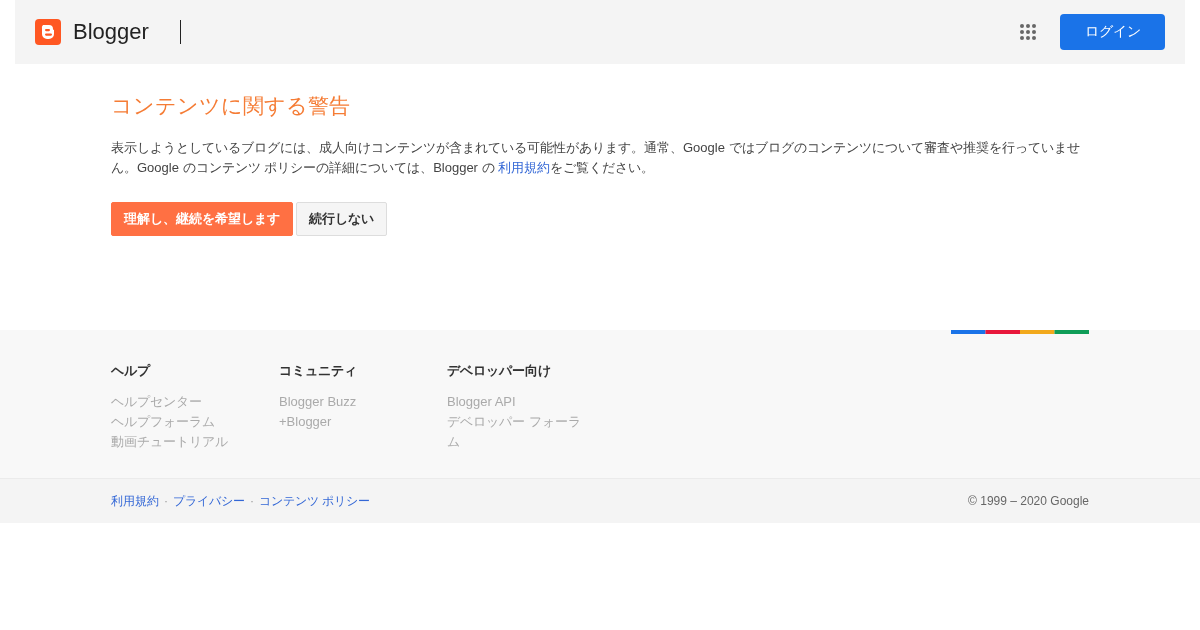  Describe the element at coordinates (202, 219) in the screenshot. I see `continue-button: 理解し、継続を希望します` at that location.